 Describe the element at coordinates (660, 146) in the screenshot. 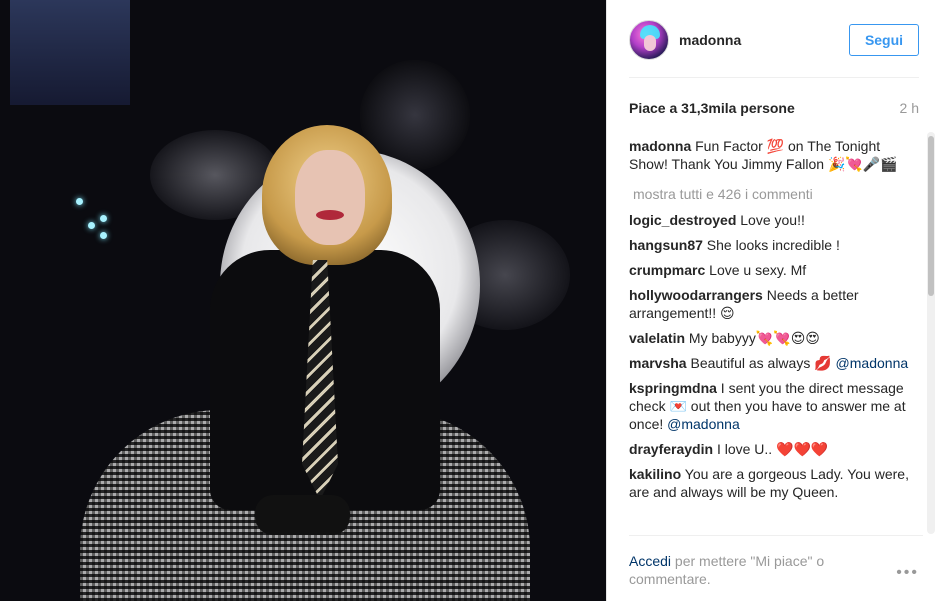

I see `caption-user: madonna` at that location.